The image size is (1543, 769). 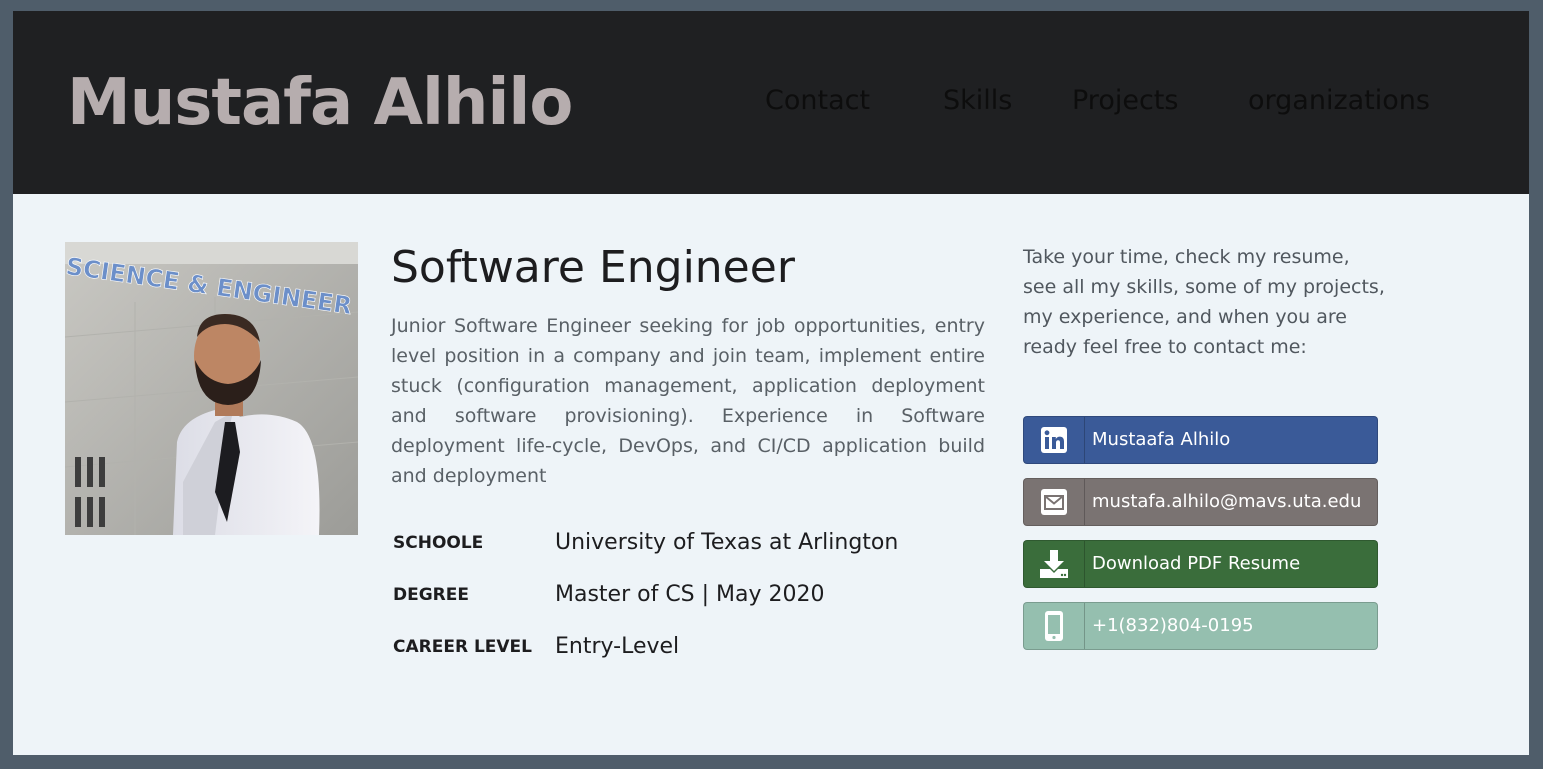 I want to click on info-label: CAREER LEVEL, so click(x=463, y=647).